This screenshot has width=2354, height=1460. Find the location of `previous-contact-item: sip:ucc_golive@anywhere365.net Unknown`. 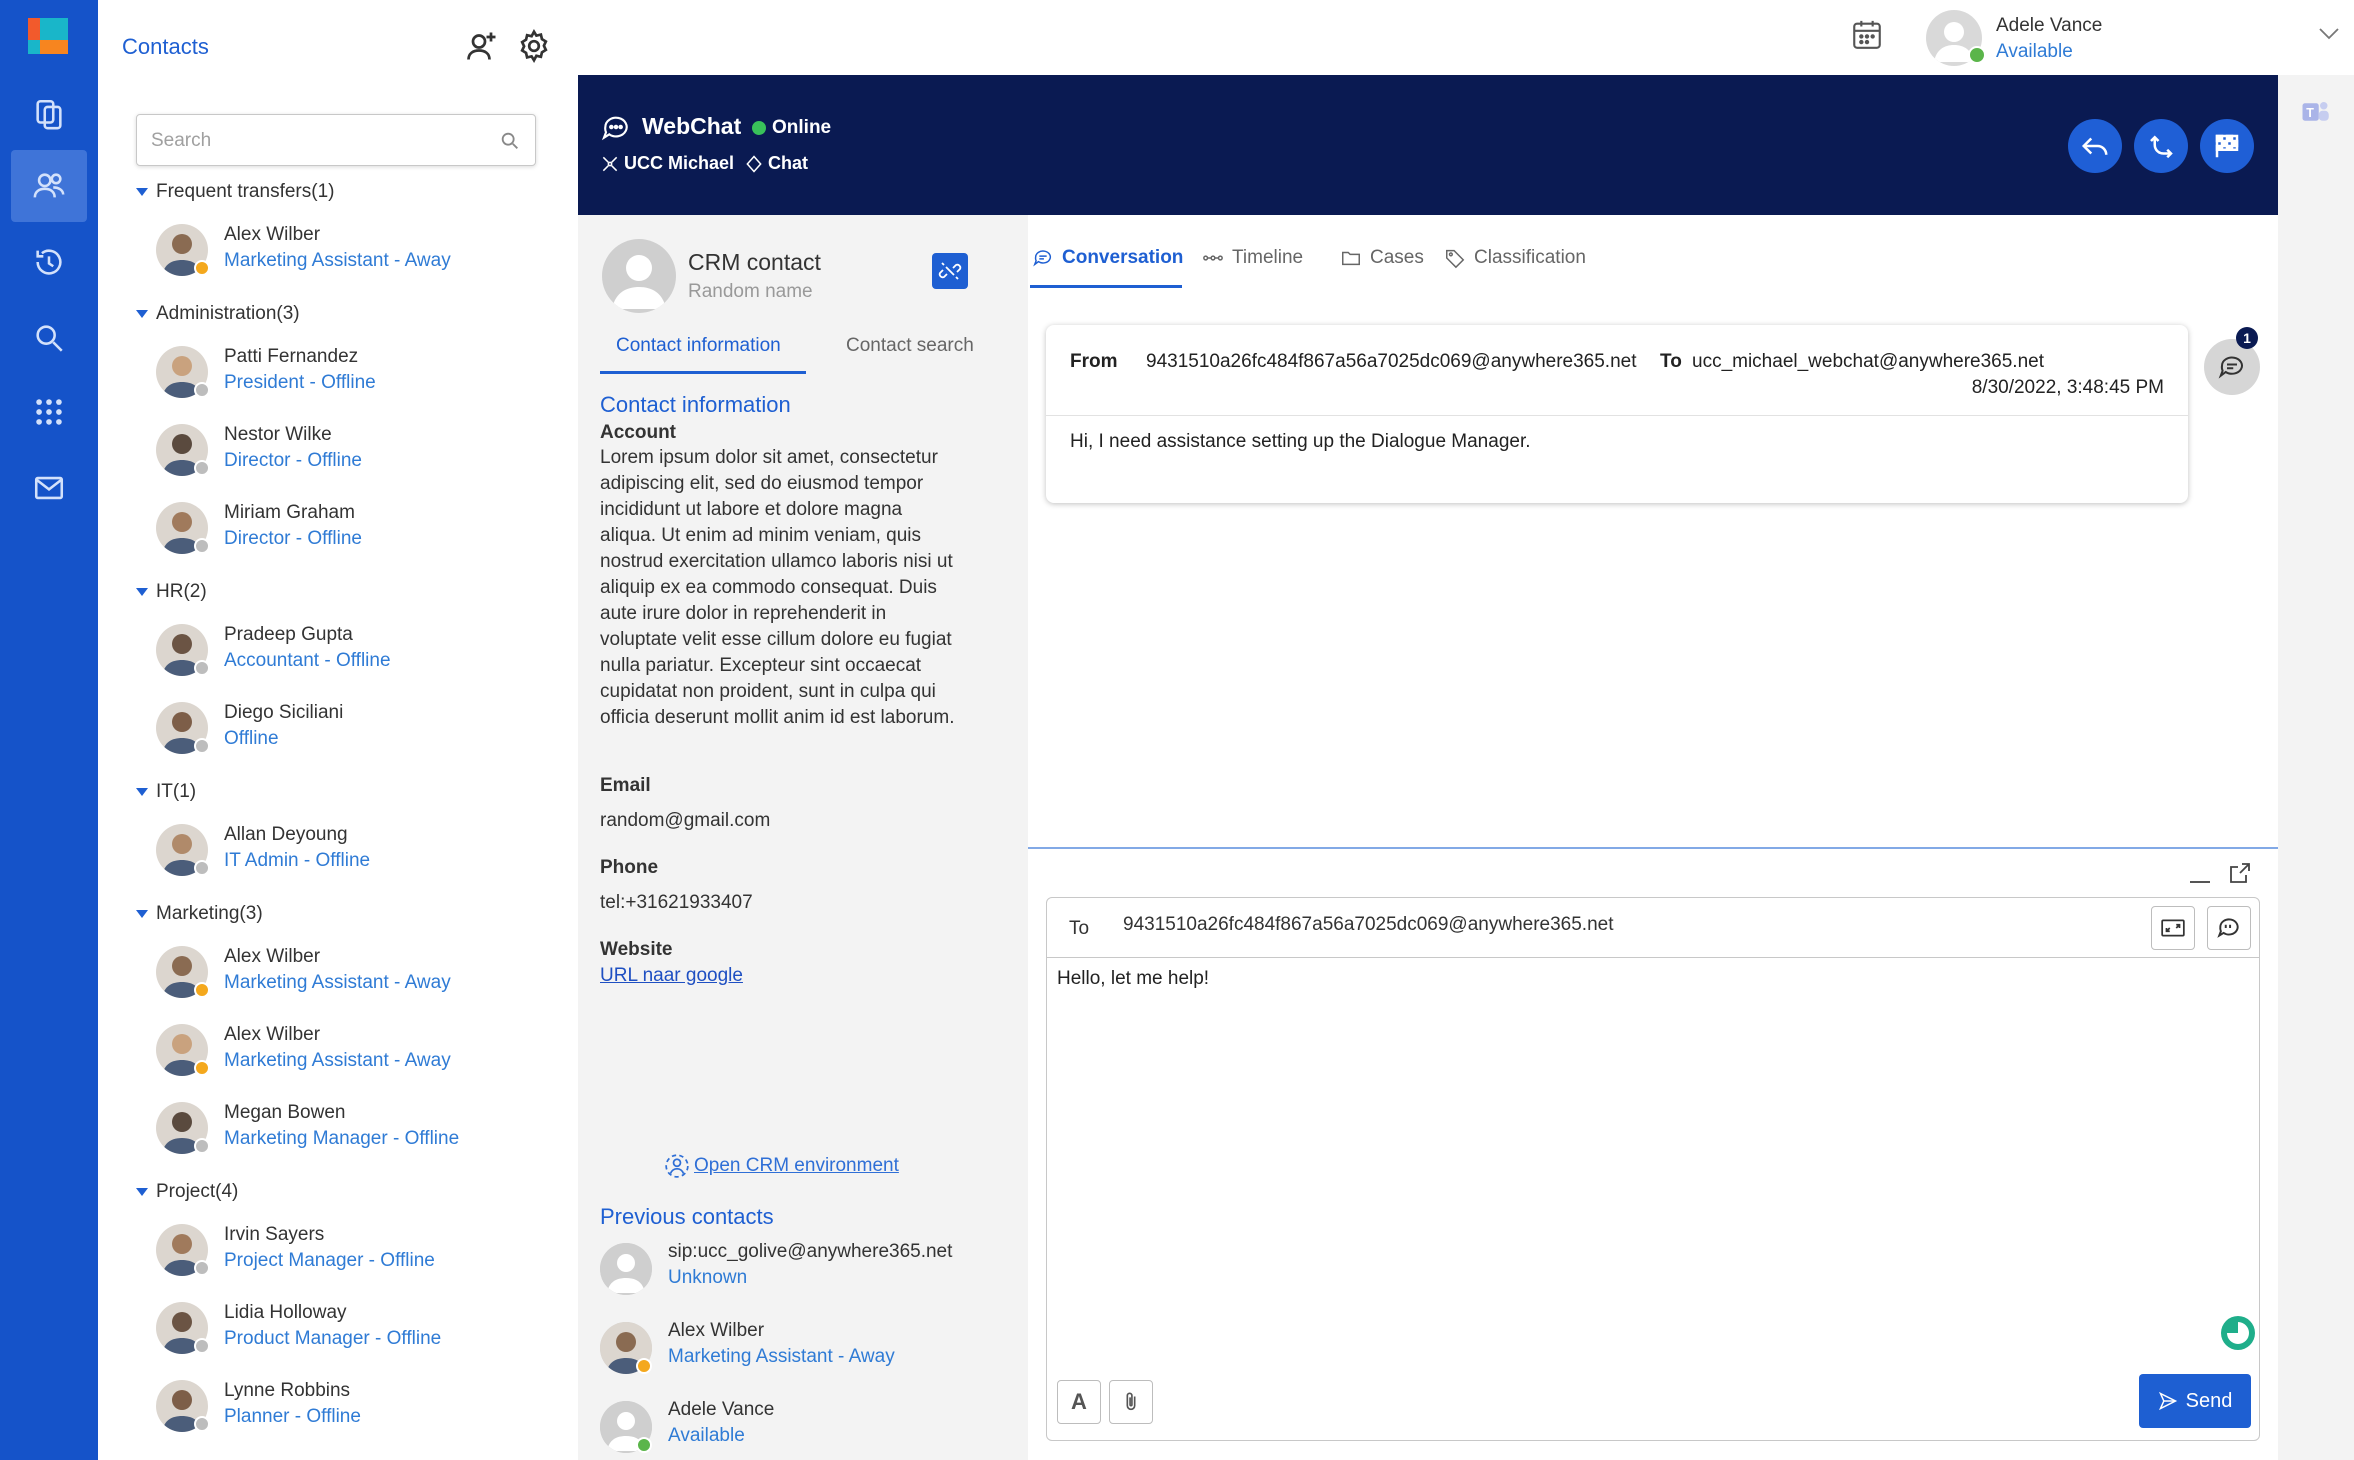

previous-contact-item: sip:ucc_golive@anywhere365.net Unknown is located at coordinates (810, 1273).